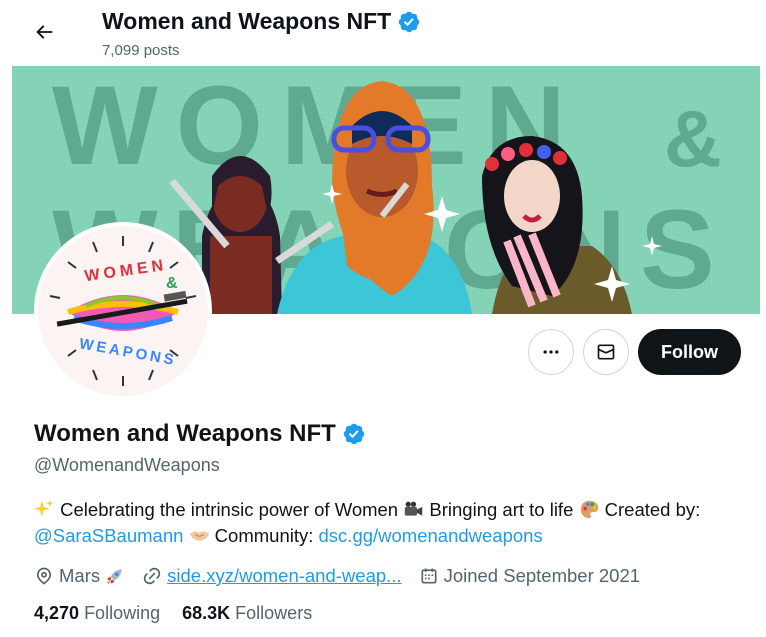 This screenshot has height=637, width=766. Describe the element at coordinates (141, 50) in the screenshot. I see `posts-count: 7,099 posts` at that location.